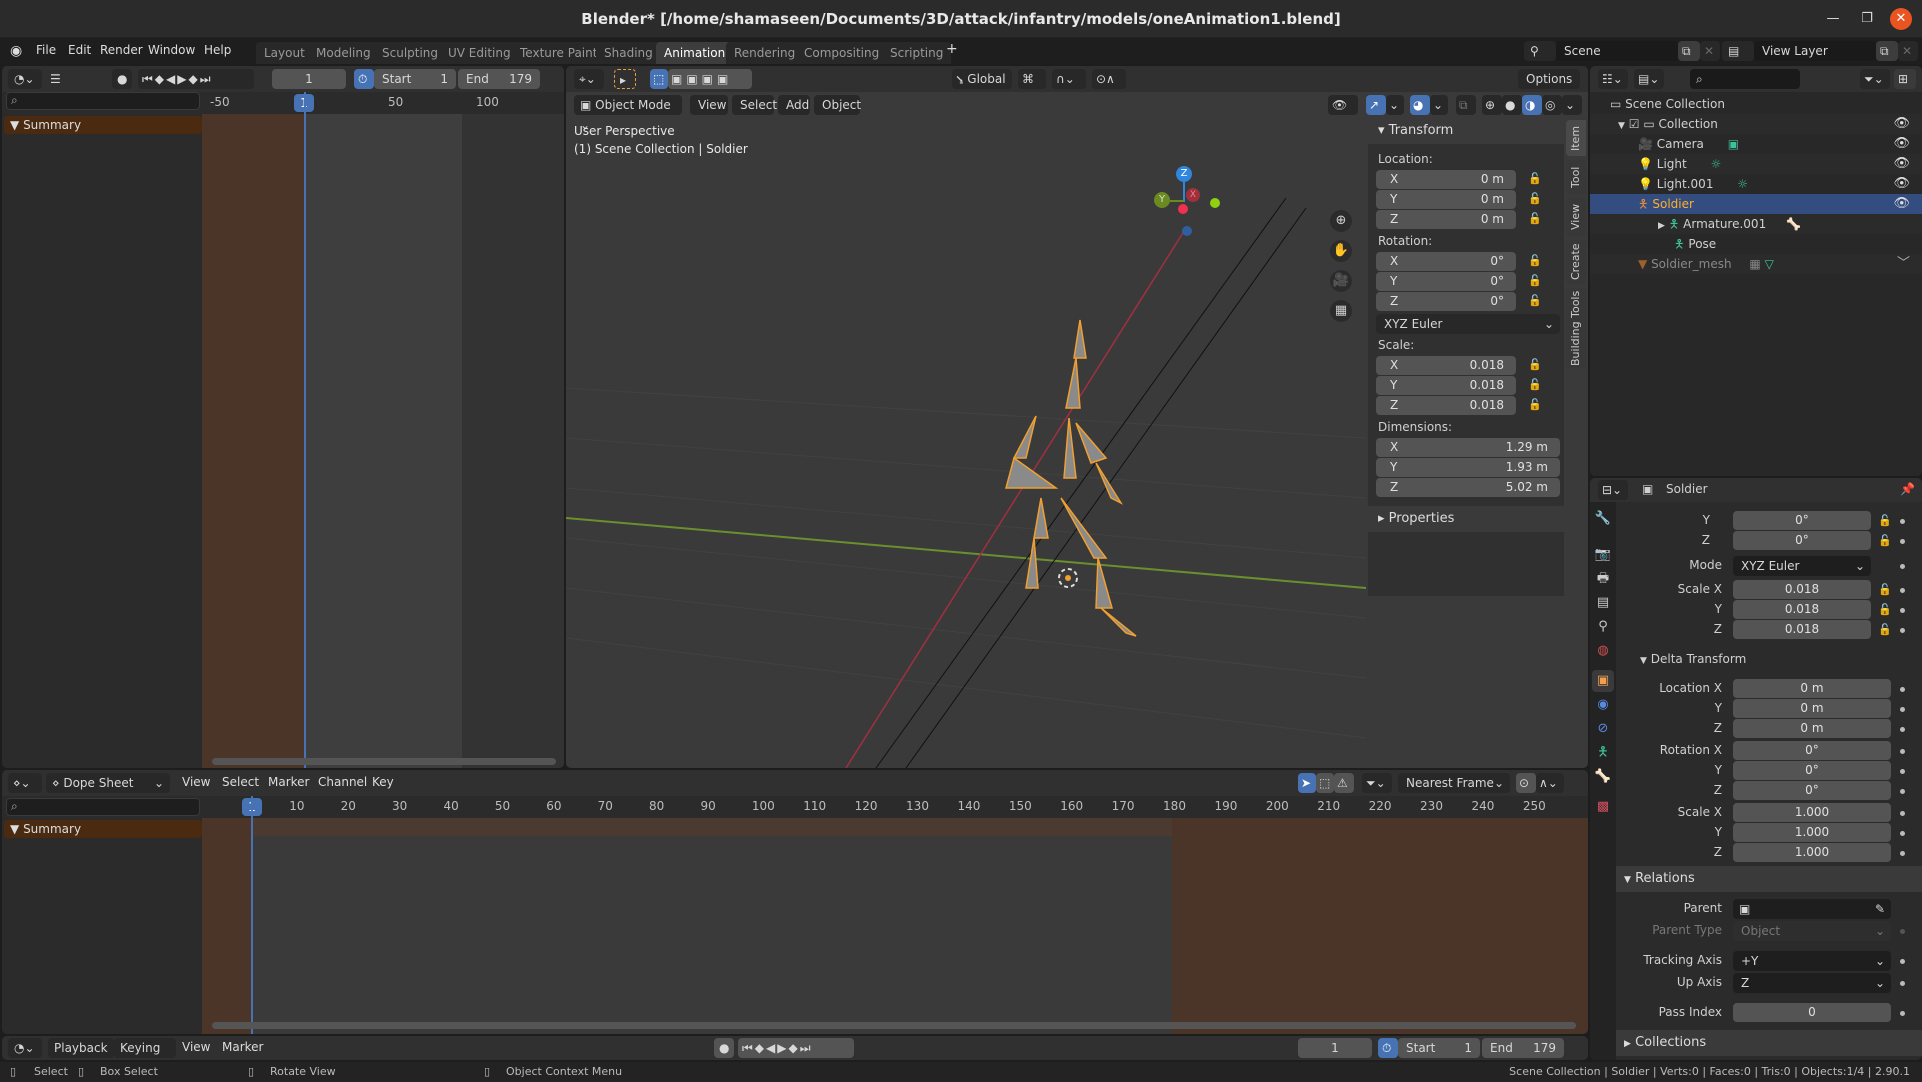  I want to click on rotation-x-field: X 0°, so click(1446, 261).